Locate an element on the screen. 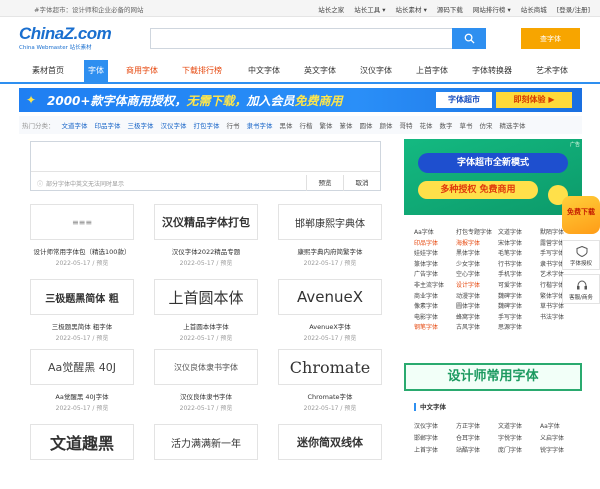 The width and height of the screenshot is (600, 489). nav-commercial-font: 商用字体 is located at coordinates (142, 71).